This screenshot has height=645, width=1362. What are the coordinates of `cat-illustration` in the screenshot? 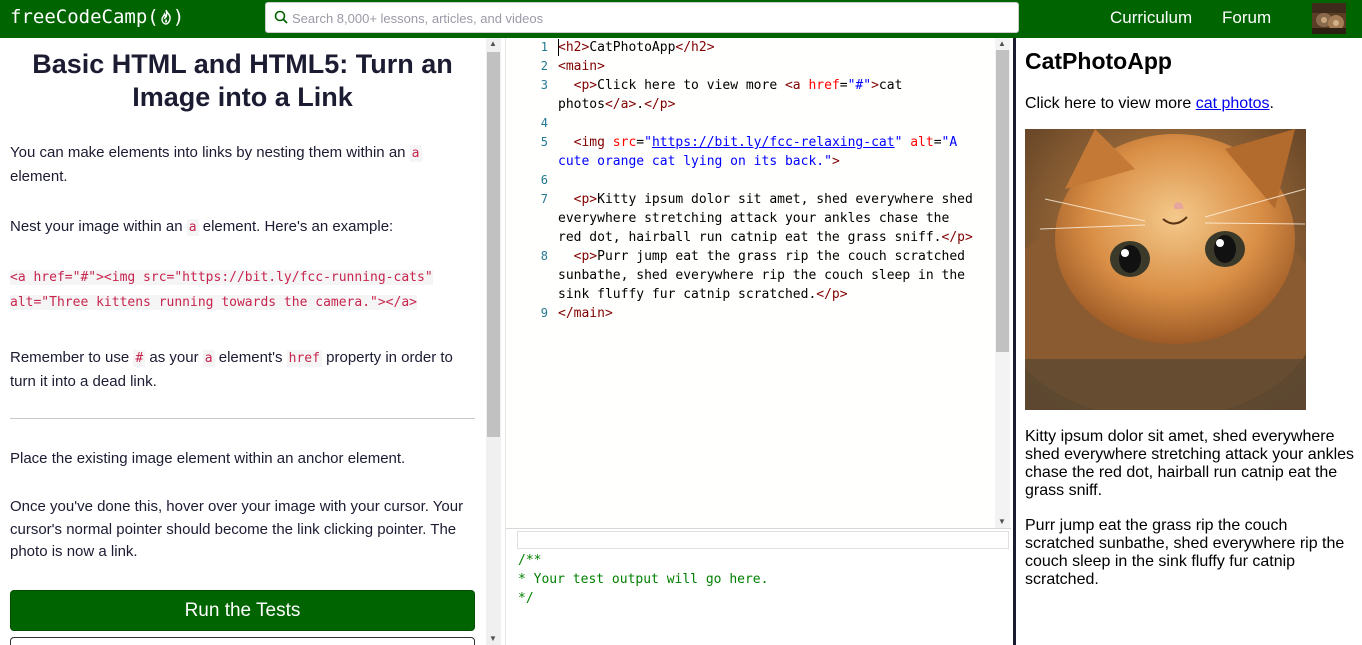 It's located at (1165, 269).